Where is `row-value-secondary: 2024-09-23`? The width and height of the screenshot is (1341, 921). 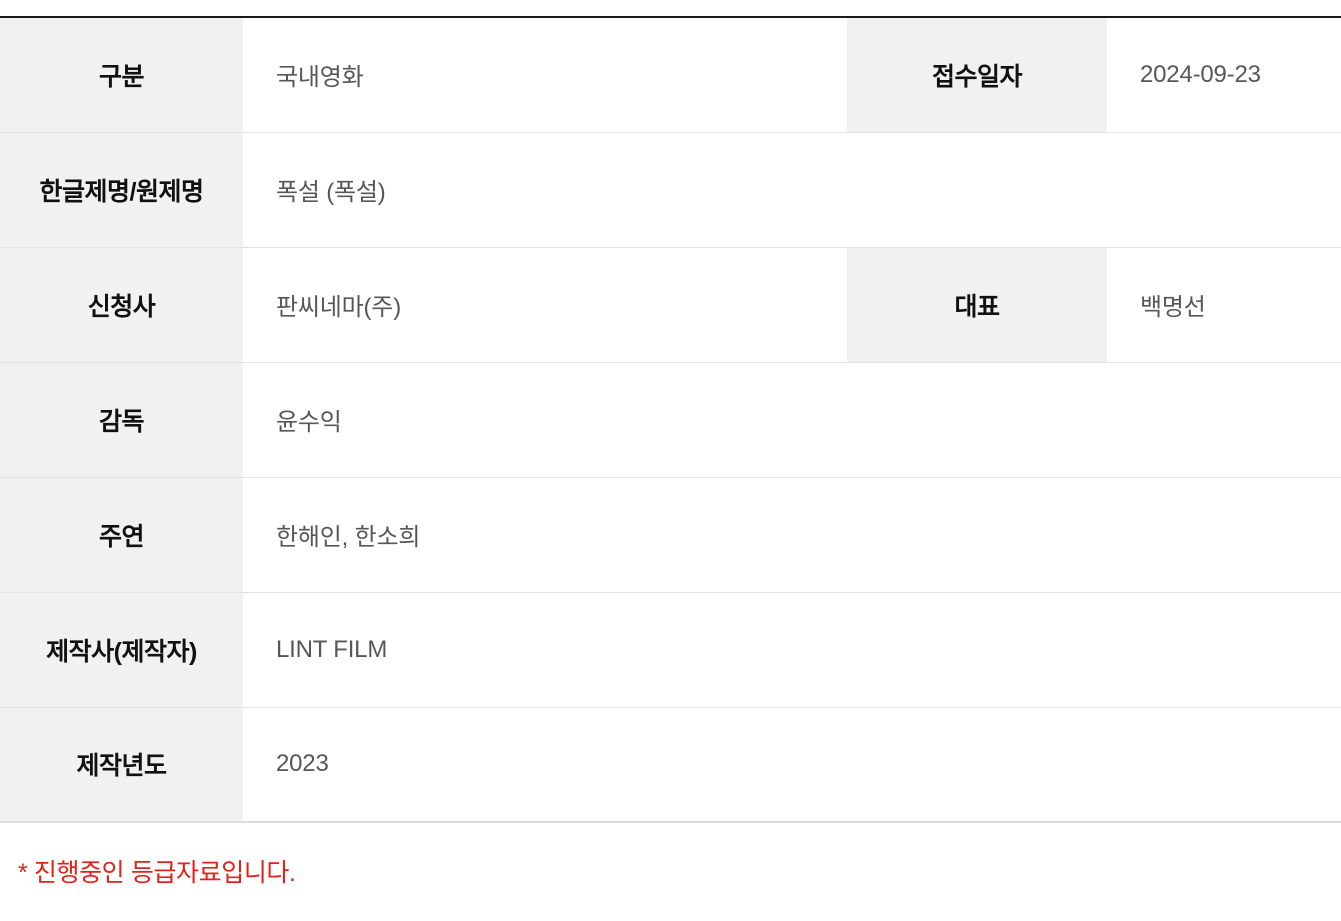 row-value-secondary: 2024-09-23 is located at coordinates (1224, 75).